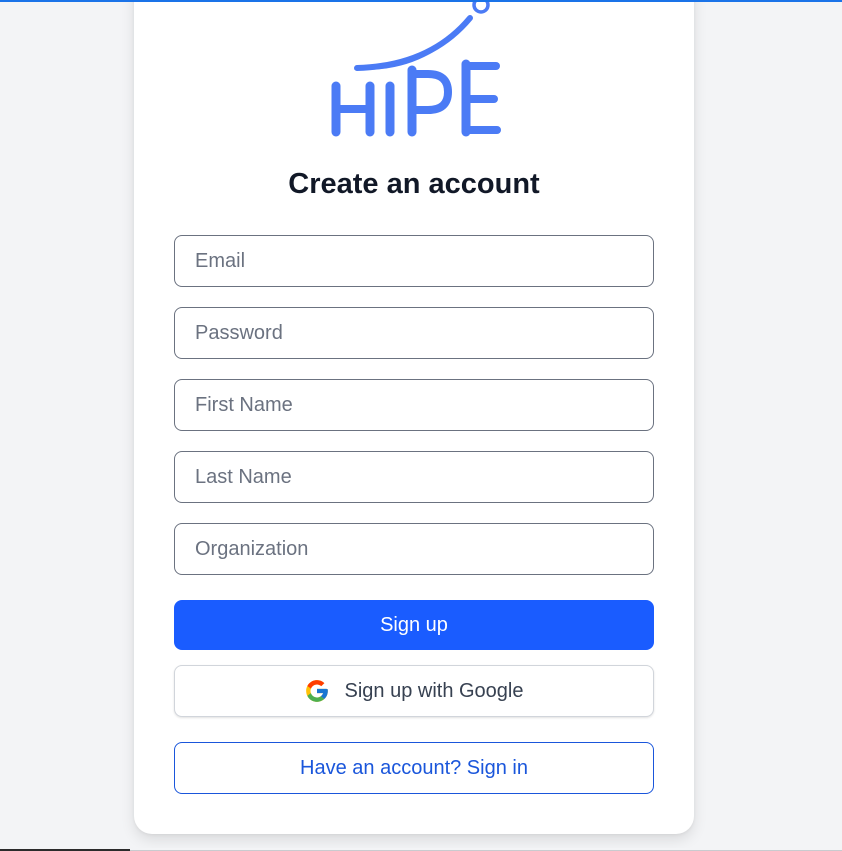 This screenshot has height=851, width=842. Describe the element at coordinates (414, 261) in the screenshot. I see `email-field` at that location.